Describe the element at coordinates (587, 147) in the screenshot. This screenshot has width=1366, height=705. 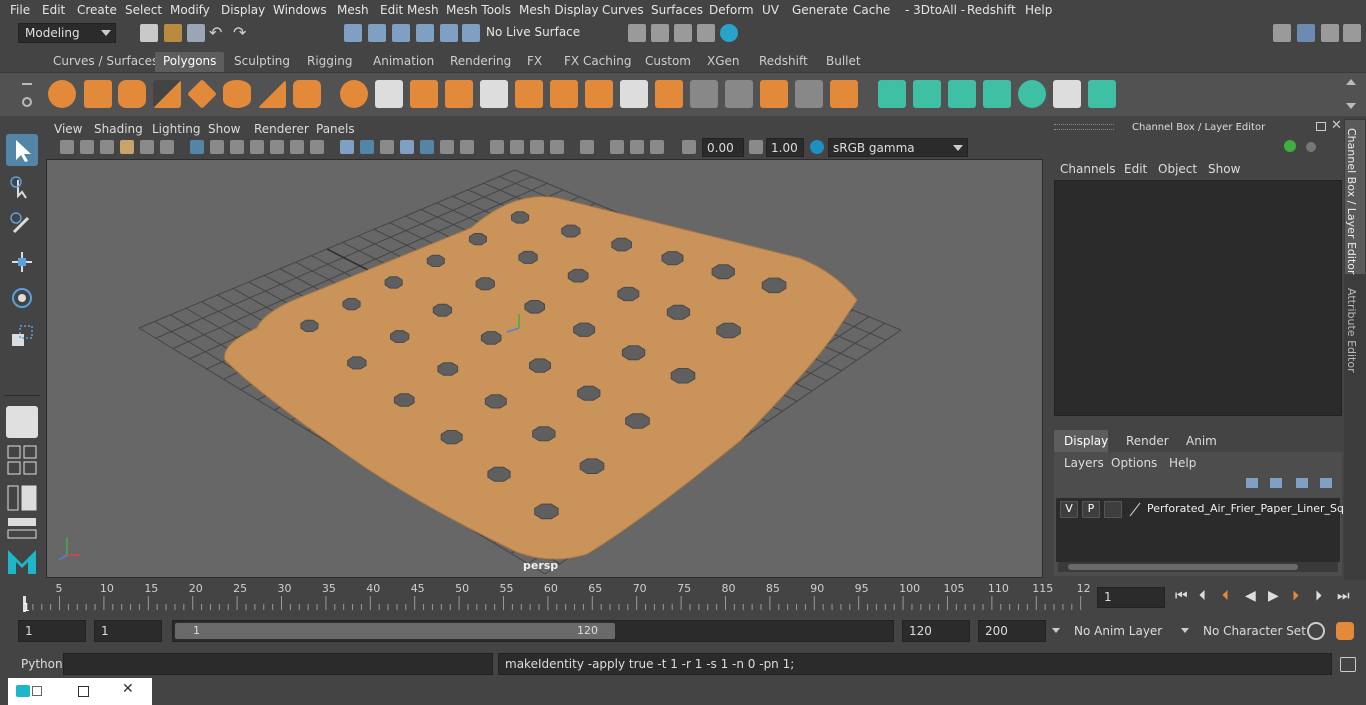
I see `isolate-select-icon` at that location.